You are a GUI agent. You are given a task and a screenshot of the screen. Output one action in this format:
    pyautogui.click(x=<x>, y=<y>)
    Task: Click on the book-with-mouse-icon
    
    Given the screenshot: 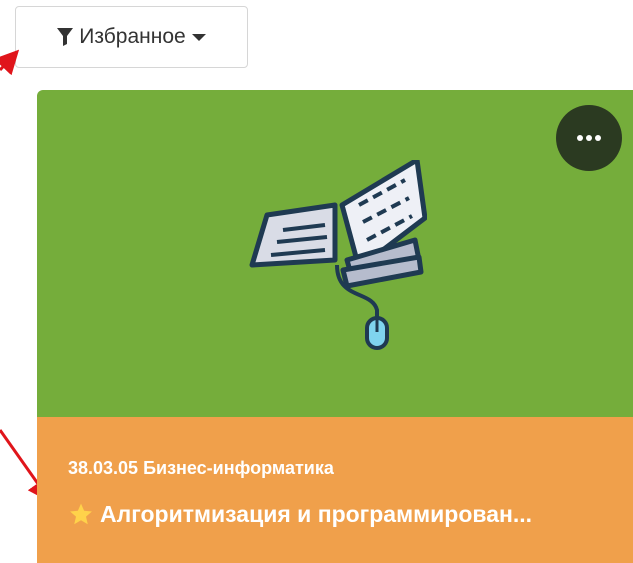 What is the action you would take?
    pyautogui.click(x=338, y=255)
    